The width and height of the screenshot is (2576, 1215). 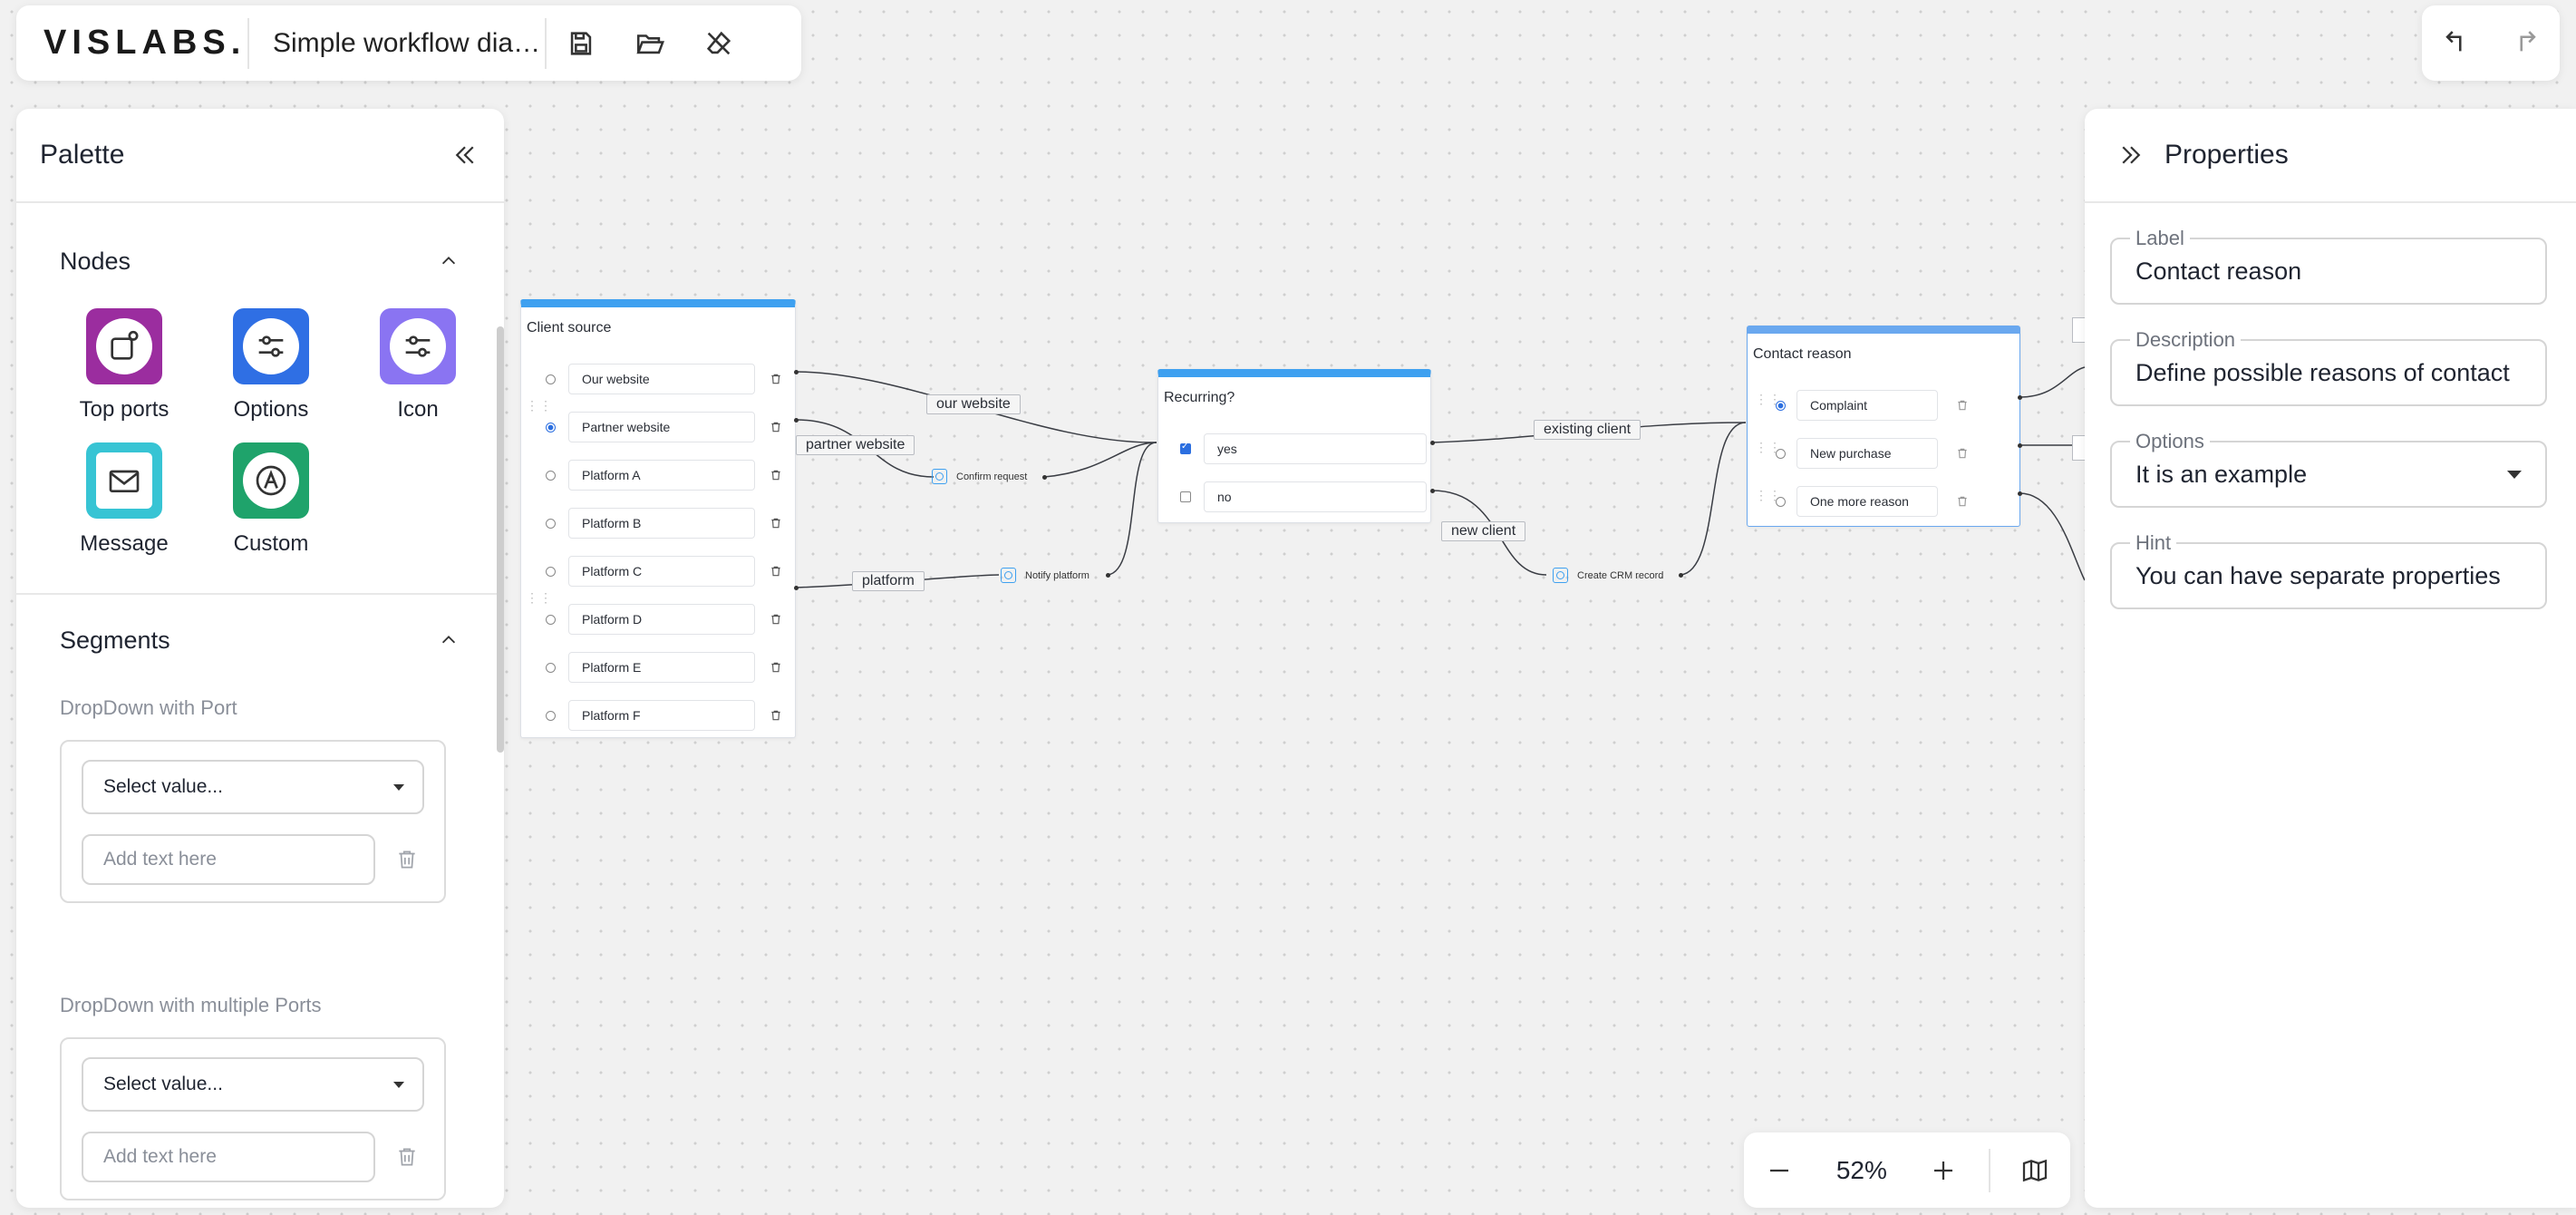 What do you see at coordinates (661, 571) in the screenshot?
I see `option-input: Platform C` at bounding box center [661, 571].